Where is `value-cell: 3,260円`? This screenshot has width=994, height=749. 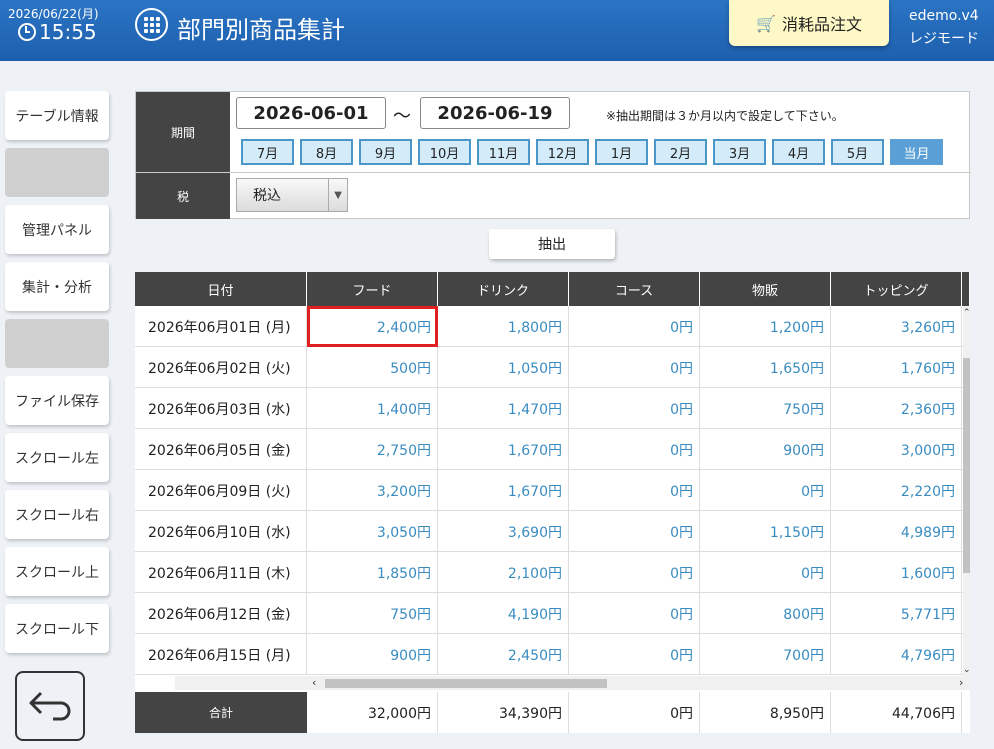 value-cell: 3,260円 is located at coordinates (896, 326).